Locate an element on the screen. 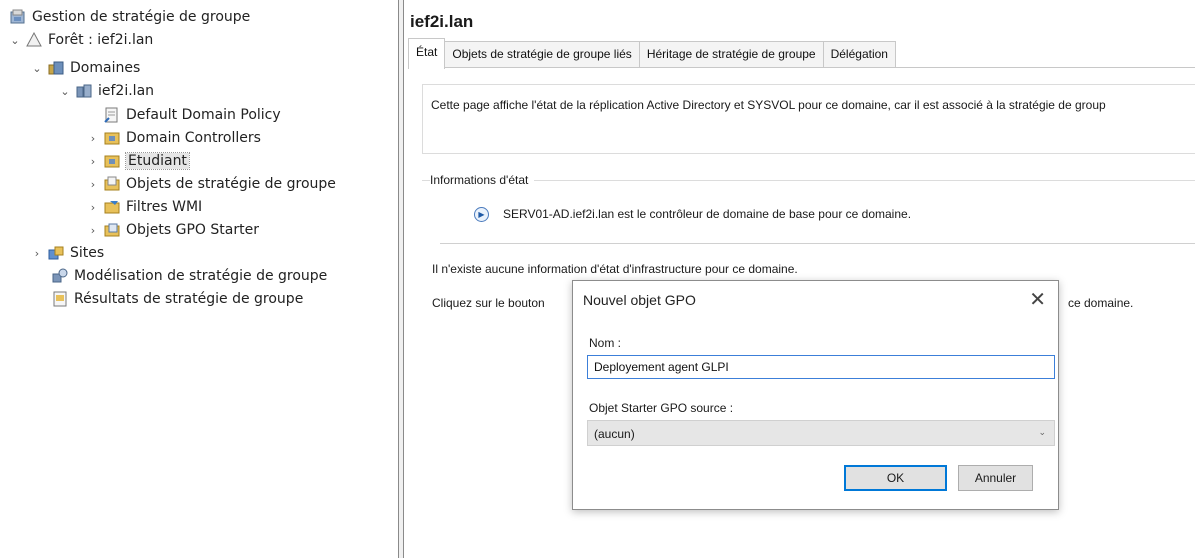 The height and width of the screenshot is (558, 1195). forest-icon is located at coordinates (34, 39).